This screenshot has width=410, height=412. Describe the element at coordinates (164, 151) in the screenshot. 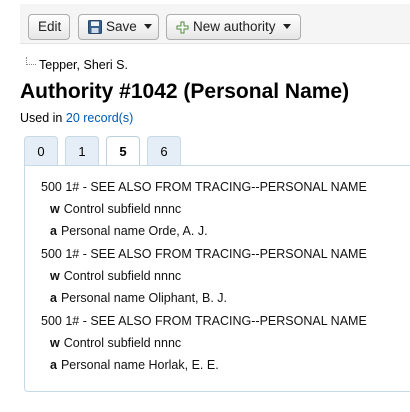

I see `tab-6: 6` at that location.